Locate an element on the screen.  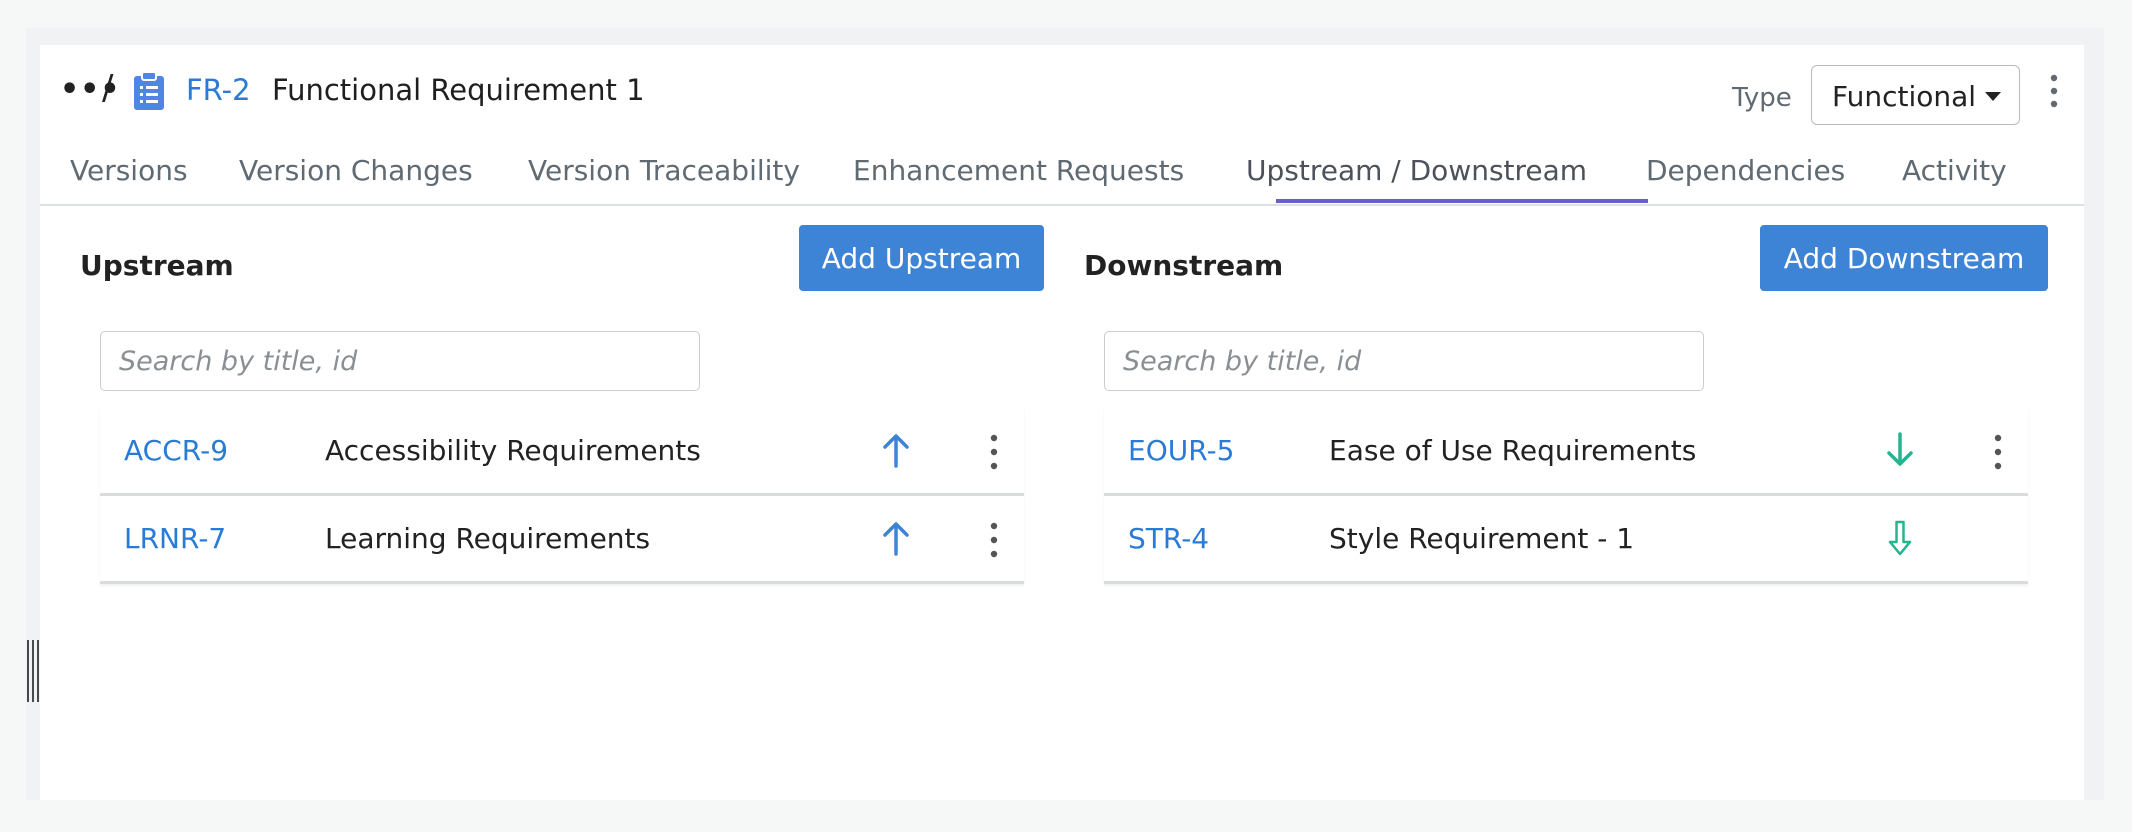
active-tab-indicator is located at coordinates (1462, 201).